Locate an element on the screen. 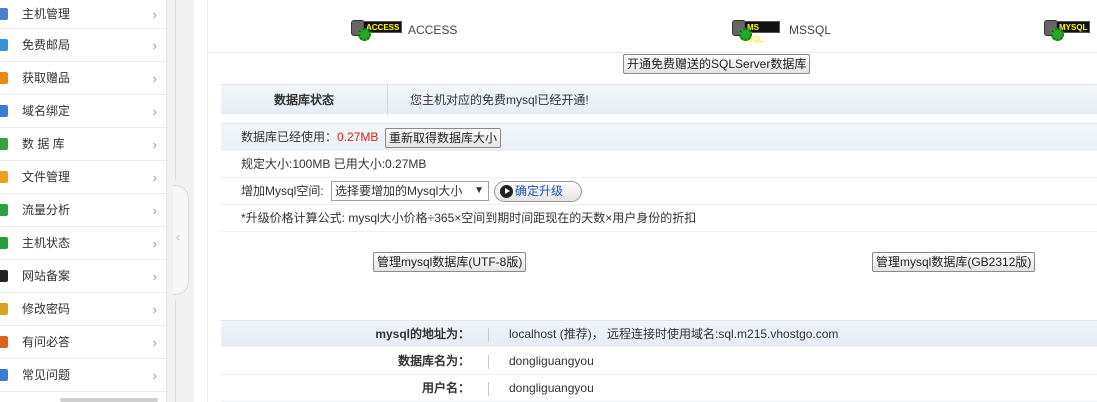  confirm-upgrade-button: 确定升级 is located at coordinates (538, 191).